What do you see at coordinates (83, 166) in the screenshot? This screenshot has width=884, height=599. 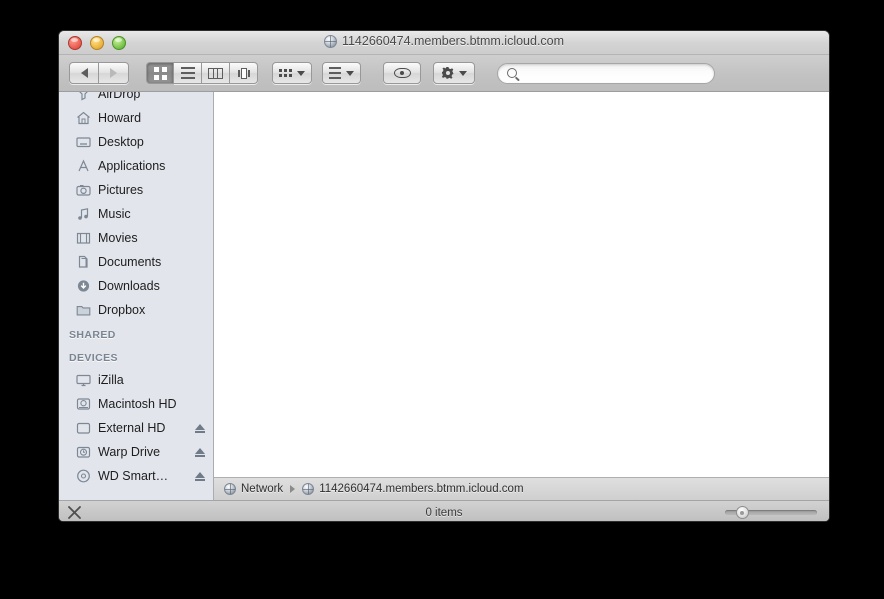 I see `applications-icon` at bounding box center [83, 166].